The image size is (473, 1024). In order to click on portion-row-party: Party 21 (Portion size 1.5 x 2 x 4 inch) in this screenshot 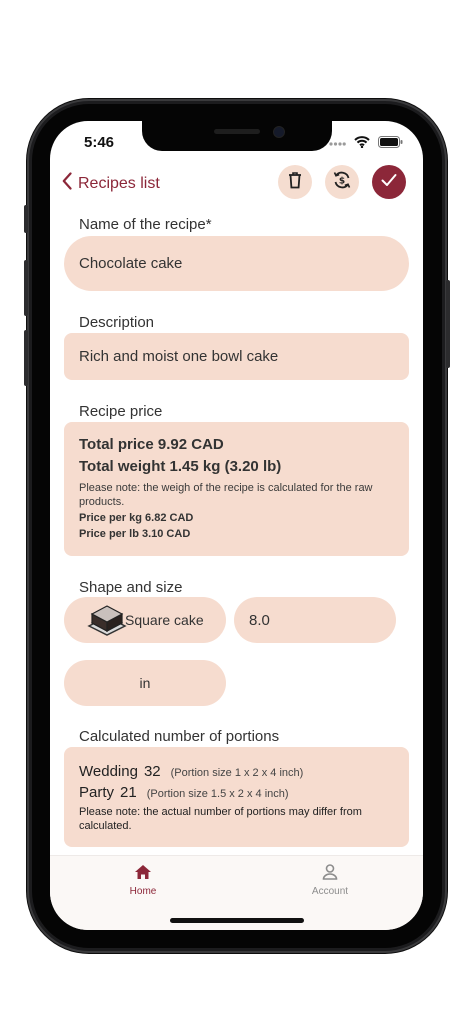, I will do `click(184, 792)`.